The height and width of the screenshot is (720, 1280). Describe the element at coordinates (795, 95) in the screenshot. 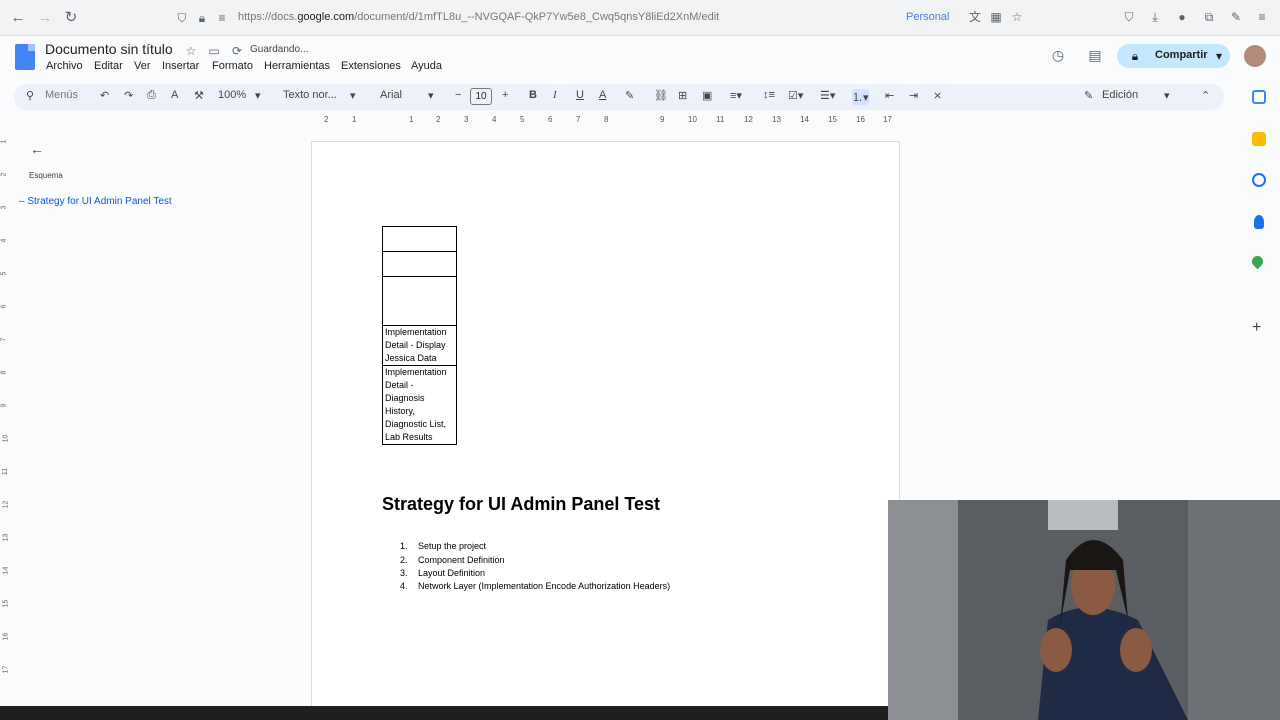

I see `checklist-icon: ☑▾` at that location.